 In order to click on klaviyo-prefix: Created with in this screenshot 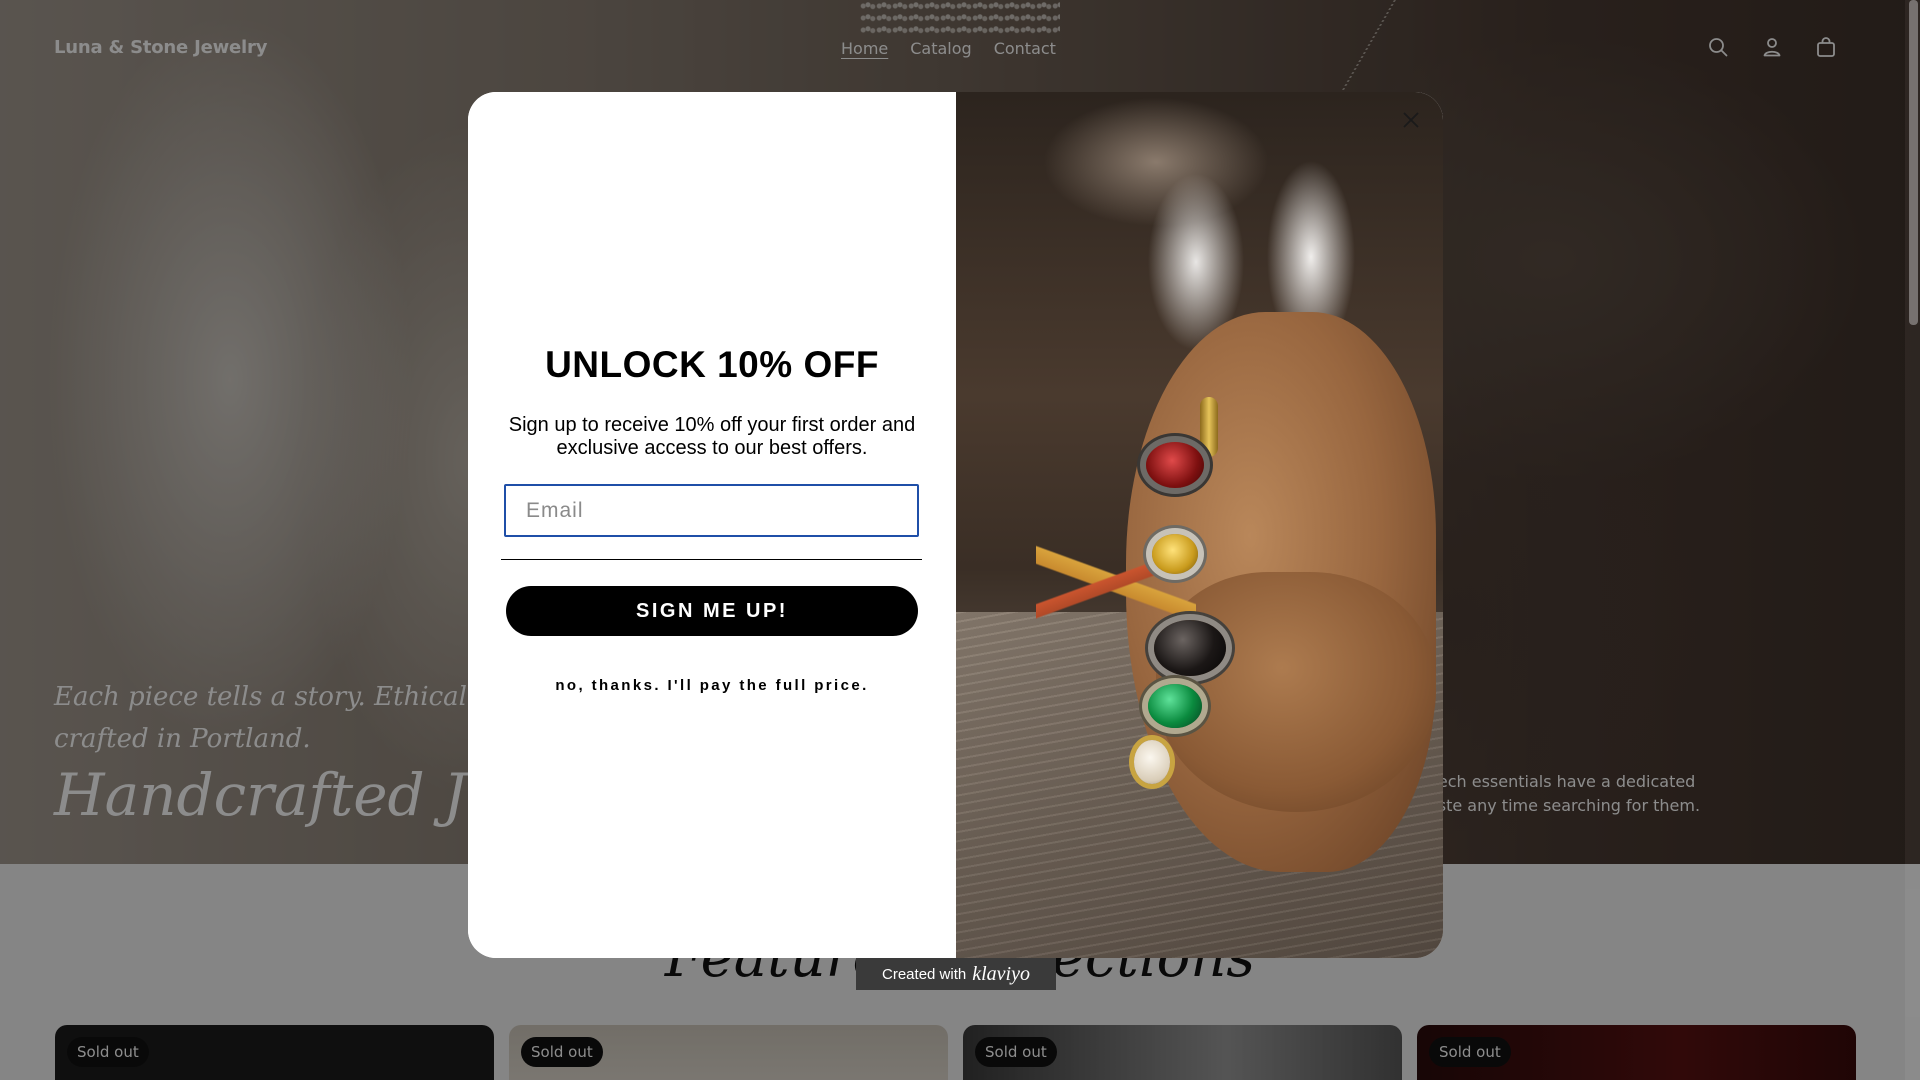, I will do `click(924, 974)`.